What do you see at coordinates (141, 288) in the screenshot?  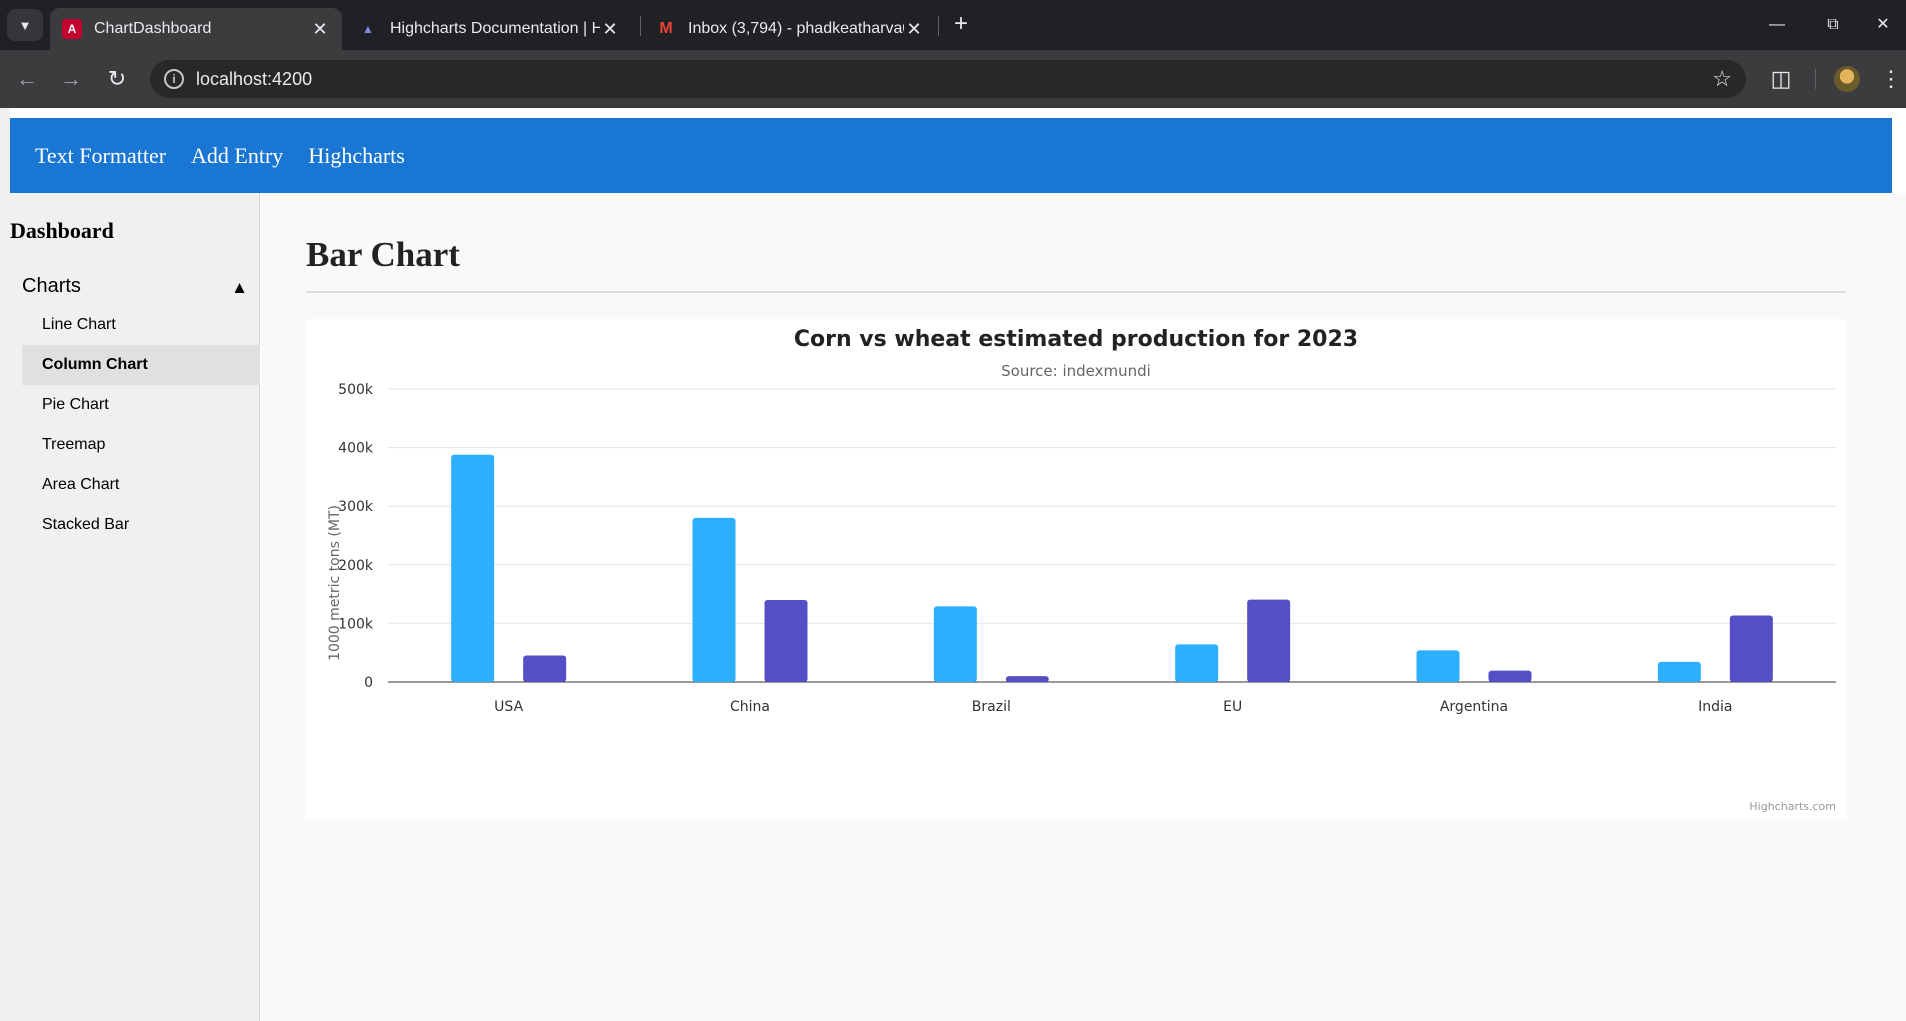 I see `sidebar-group-charts: Charts ▲` at bounding box center [141, 288].